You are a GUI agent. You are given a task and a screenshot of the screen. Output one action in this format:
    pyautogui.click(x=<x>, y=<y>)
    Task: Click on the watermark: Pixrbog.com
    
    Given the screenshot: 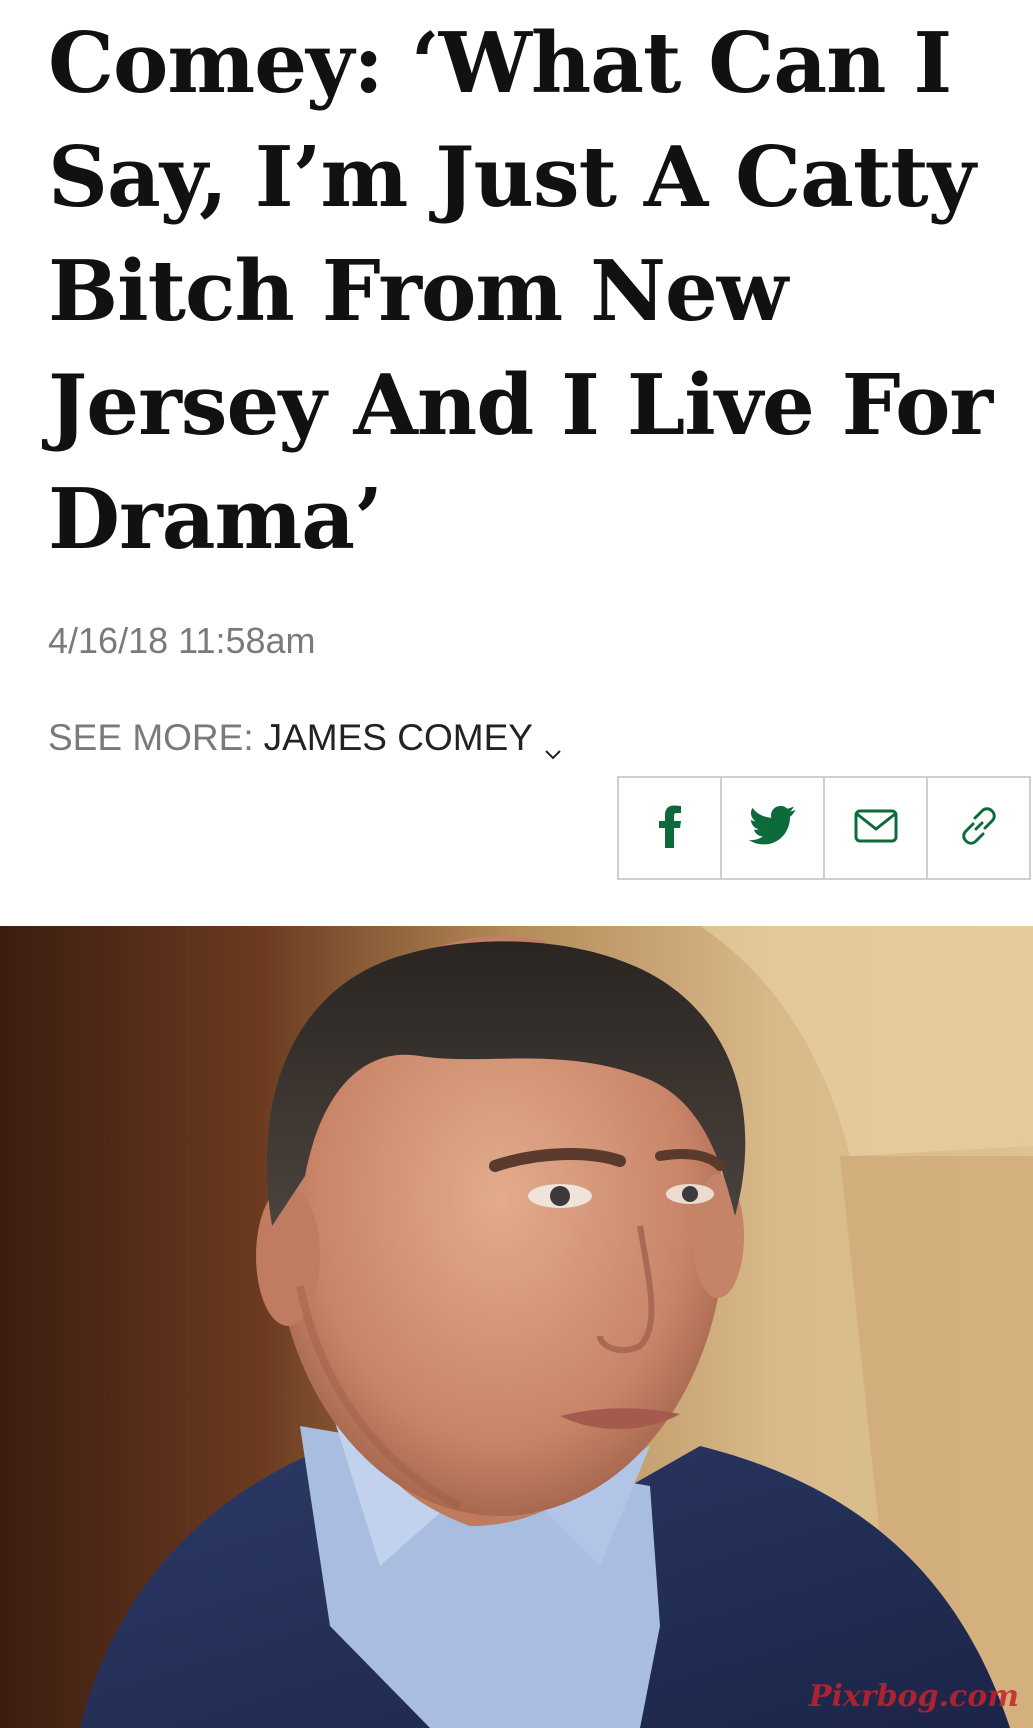 What is the action you would take?
    pyautogui.click(x=913, y=1696)
    